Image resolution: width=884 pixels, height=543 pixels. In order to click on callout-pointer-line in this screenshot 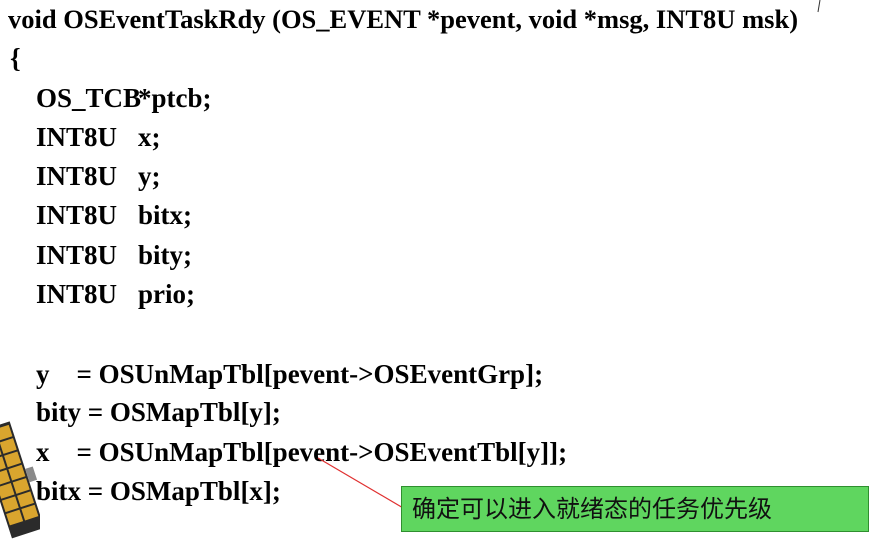, I will do `click(364, 485)`.